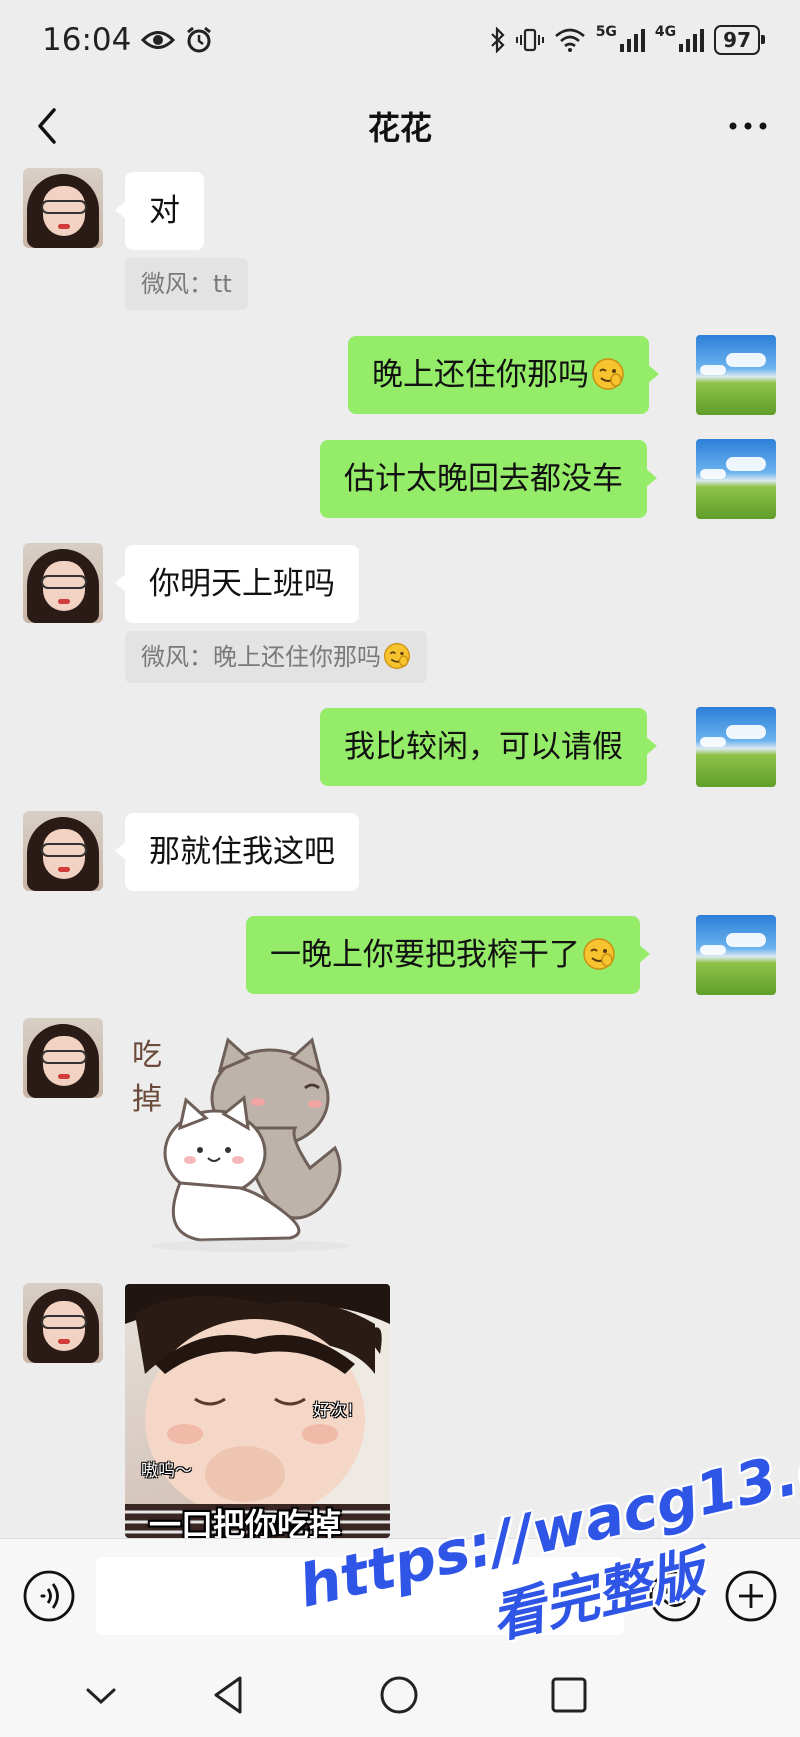  I want to click on chevron-down-icon, so click(101, 1695).